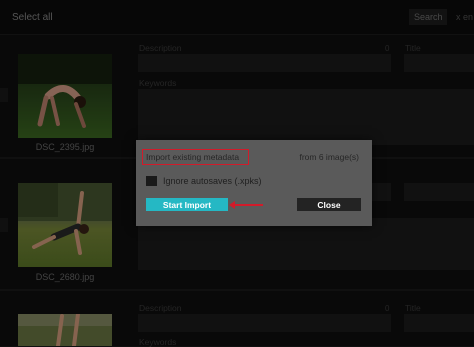 Image resolution: width=474 pixels, height=347 pixels. What do you see at coordinates (195, 157) in the screenshot?
I see `title-highlight-box` at bounding box center [195, 157].